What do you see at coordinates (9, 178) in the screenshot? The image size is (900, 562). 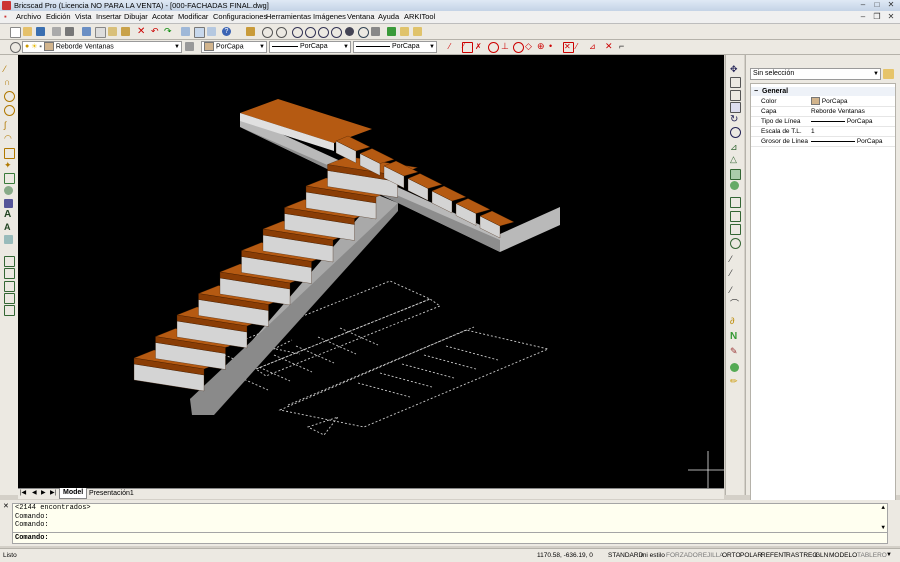 I see `polygon-icon` at bounding box center [9, 178].